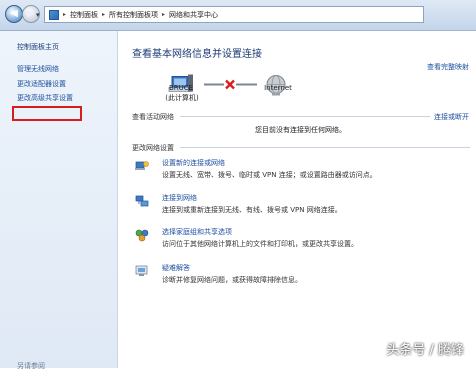 Image resolution: width=476 pixels, height=371 pixels. I want to click on address-bar: ◀ ▶ ▾ ▸ 控制面板 ▸ 所有控制面板项 ▸ 网络和共享中心, so click(238, 15).